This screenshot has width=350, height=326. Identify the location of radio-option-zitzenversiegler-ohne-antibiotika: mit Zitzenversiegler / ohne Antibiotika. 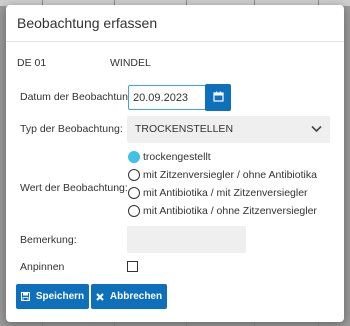
(222, 175).